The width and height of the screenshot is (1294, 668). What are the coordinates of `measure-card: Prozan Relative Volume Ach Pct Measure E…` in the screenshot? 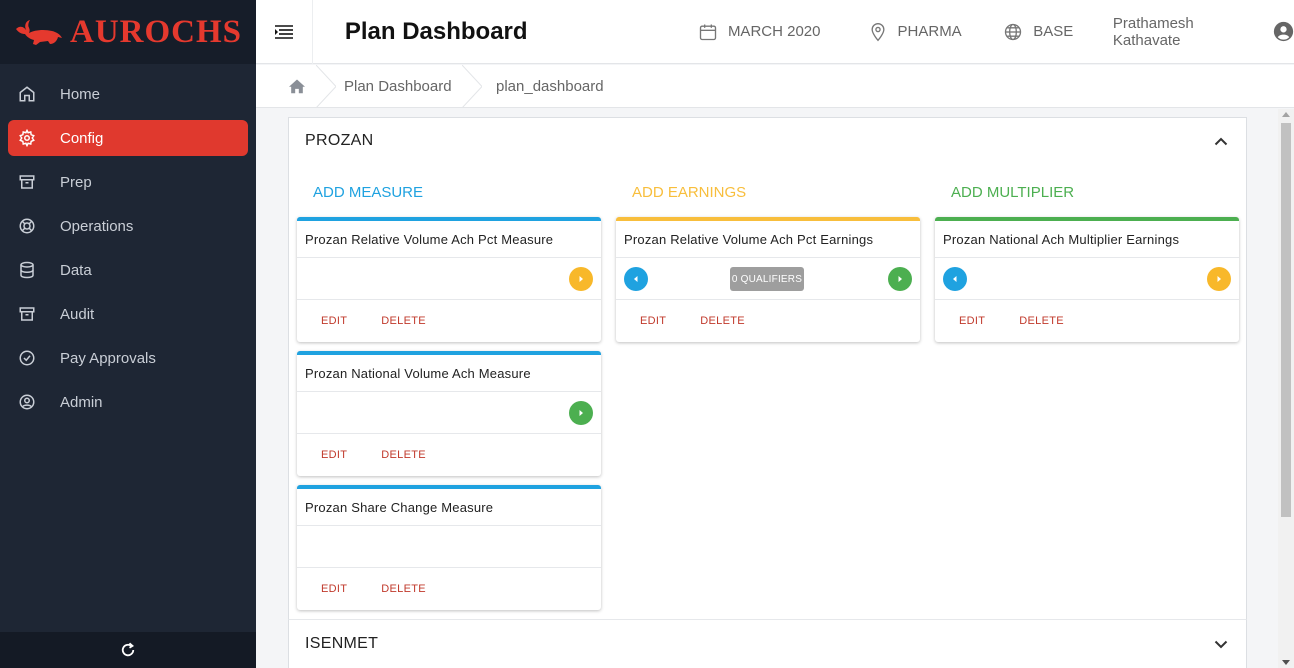 It's located at (449, 279).